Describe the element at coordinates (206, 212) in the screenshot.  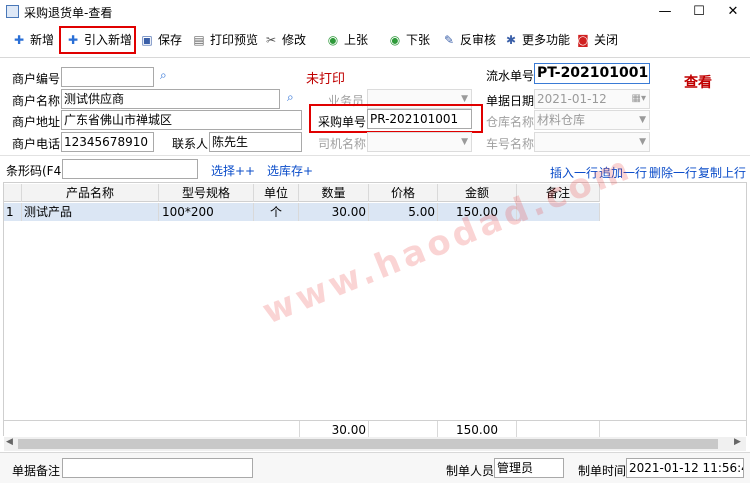
I see `spec-cell: 100*200` at that location.